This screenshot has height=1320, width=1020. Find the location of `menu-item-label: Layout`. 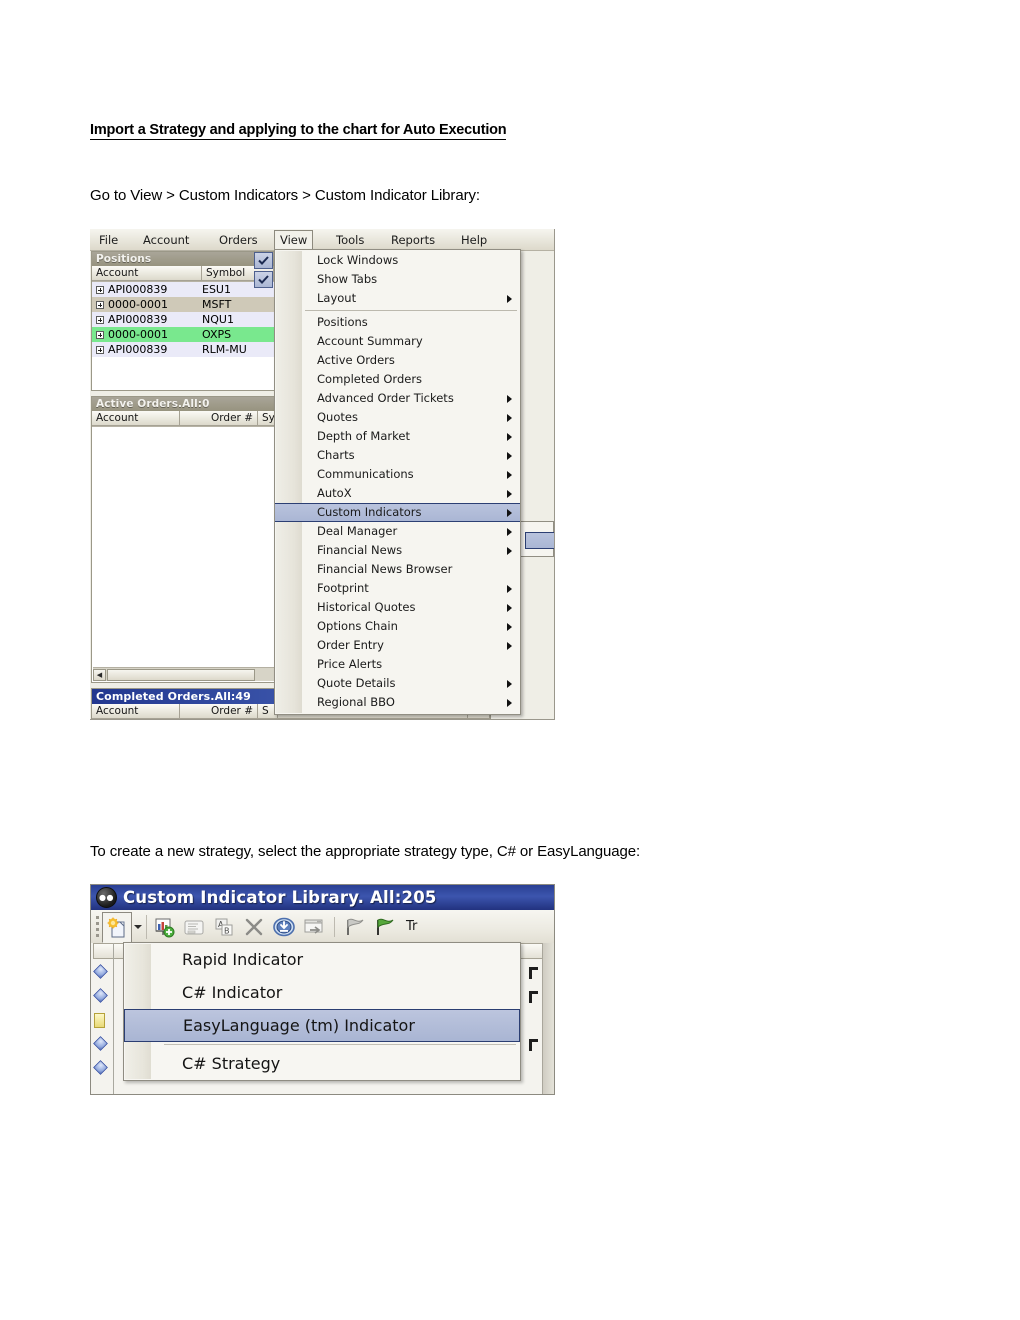

menu-item-label: Layout is located at coordinates (337, 298).